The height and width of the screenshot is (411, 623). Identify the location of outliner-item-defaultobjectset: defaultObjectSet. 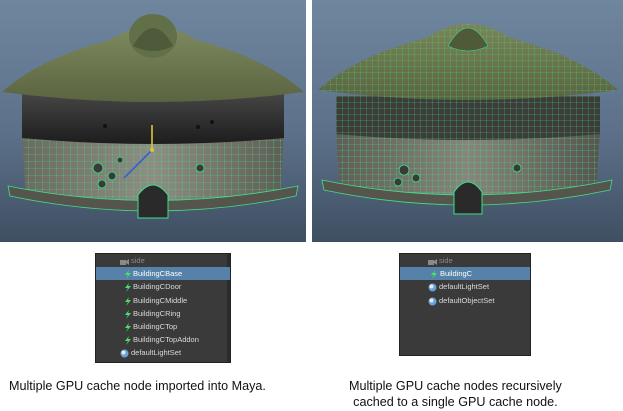
(465, 300).